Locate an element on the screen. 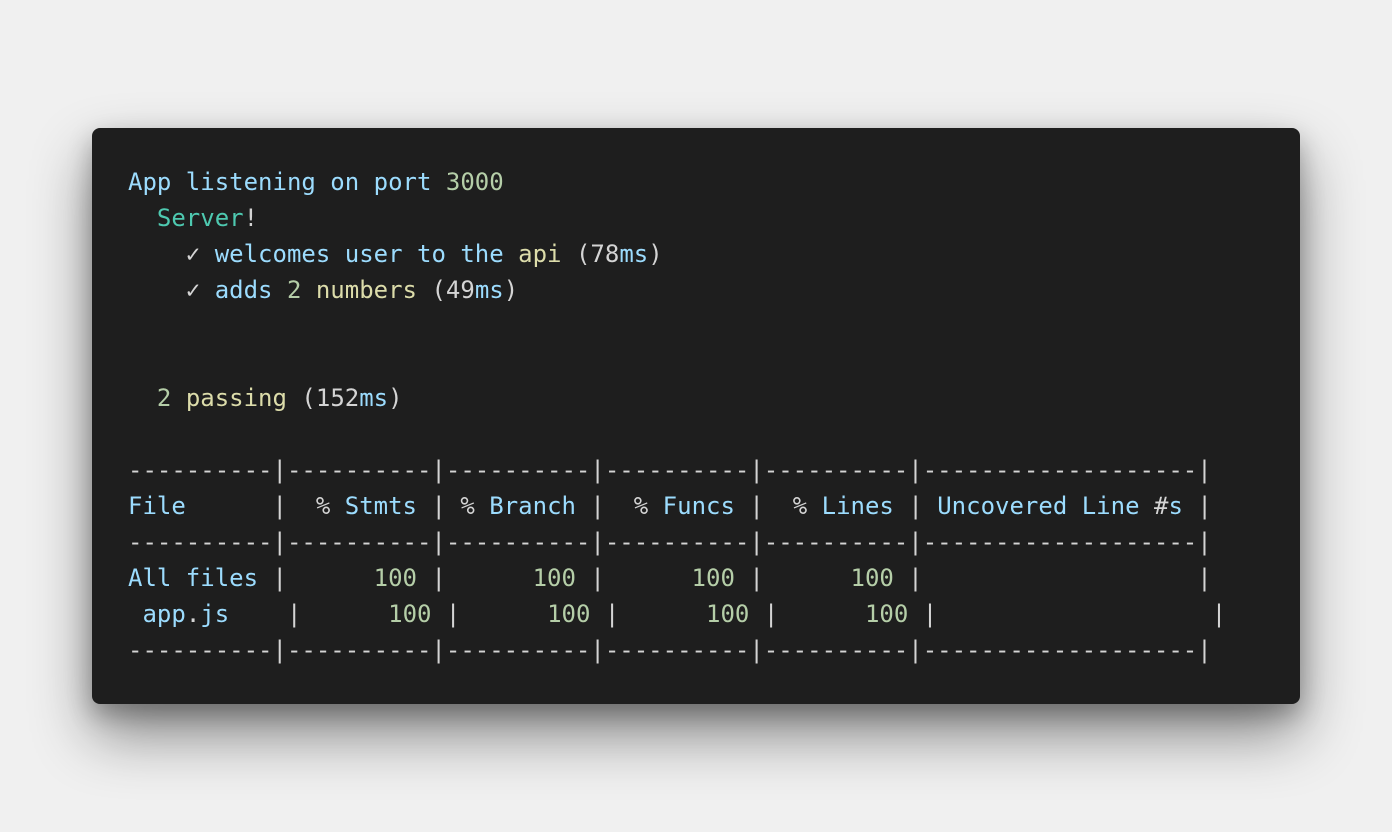 Image resolution: width=1392 pixels, height=832 pixels. header-uncovered: Uncovered Line is located at coordinates (1038, 506).